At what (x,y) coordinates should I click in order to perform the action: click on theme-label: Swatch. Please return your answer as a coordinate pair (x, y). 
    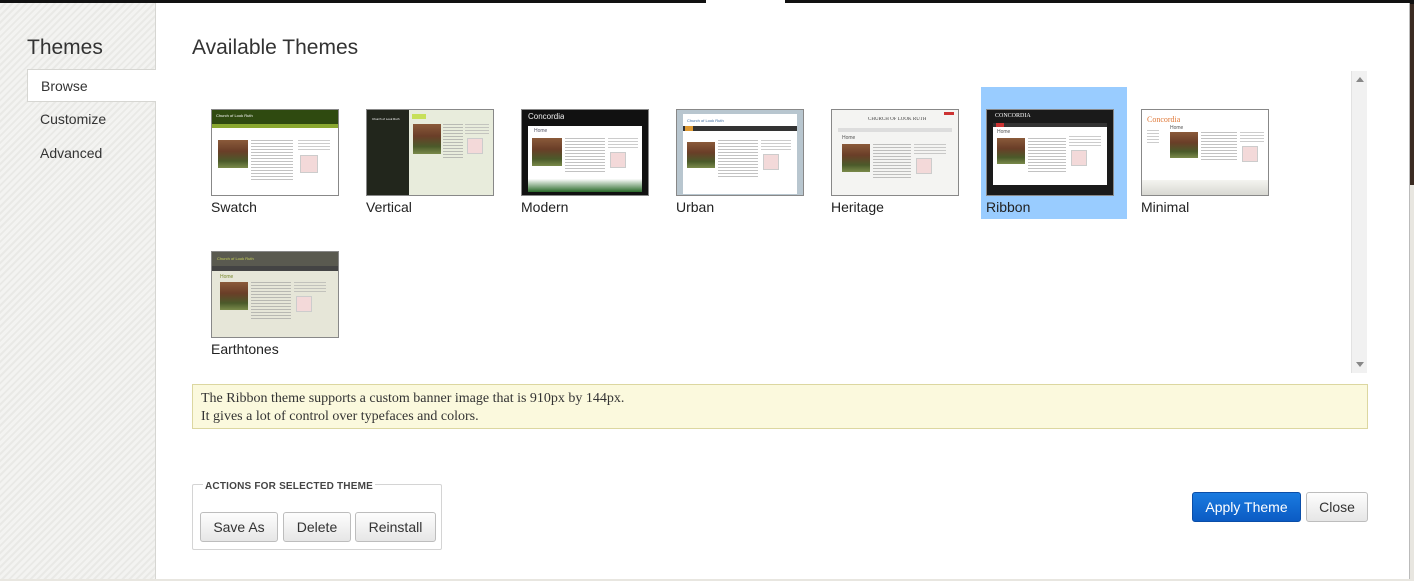
    Looking at the image, I should click on (234, 207).